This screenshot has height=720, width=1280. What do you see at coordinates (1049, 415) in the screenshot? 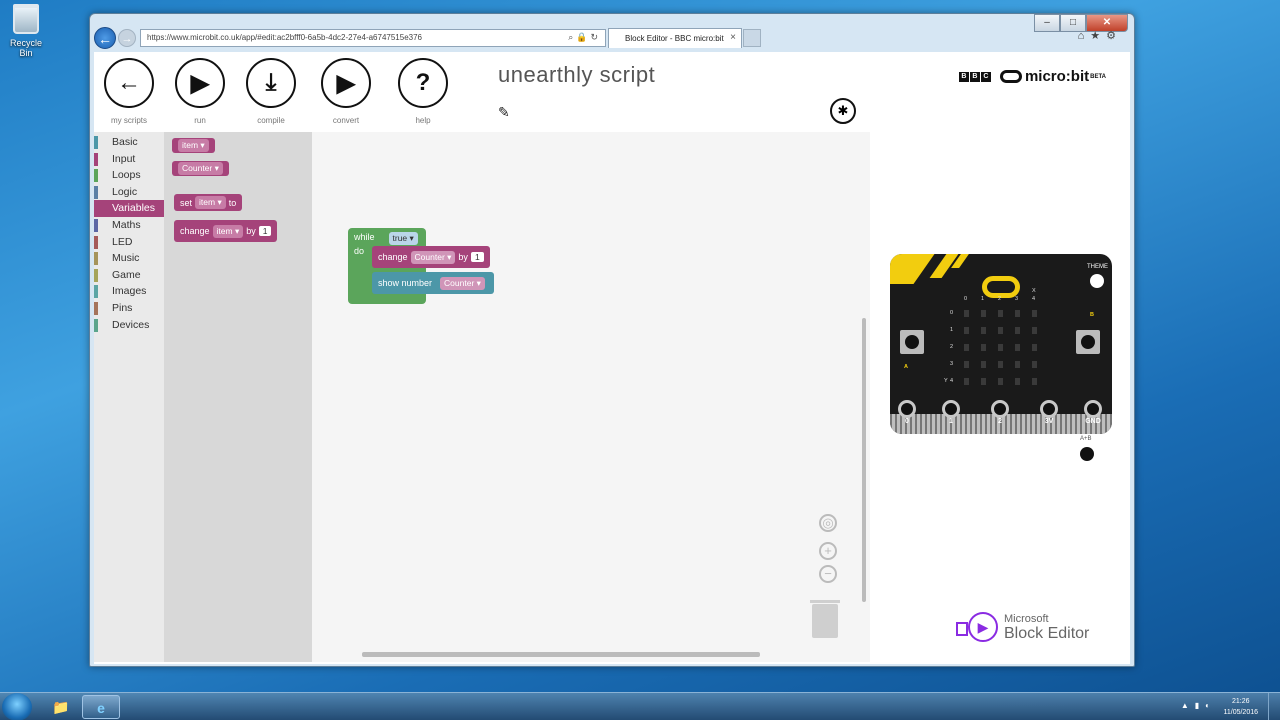
I see `pin-3v: 3V` at bounding box center [1049, 415].